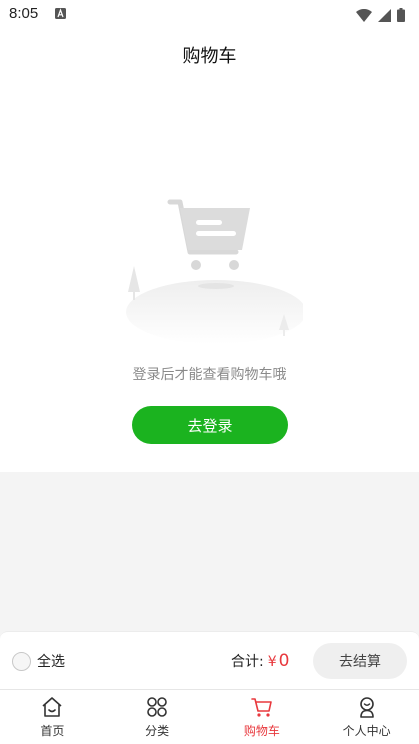 The image size is (419, 744). What do you see at coordinates (157, 731) in the screenshot?
I see `tab-category-label: 分类` at bounding box center [157, 731].